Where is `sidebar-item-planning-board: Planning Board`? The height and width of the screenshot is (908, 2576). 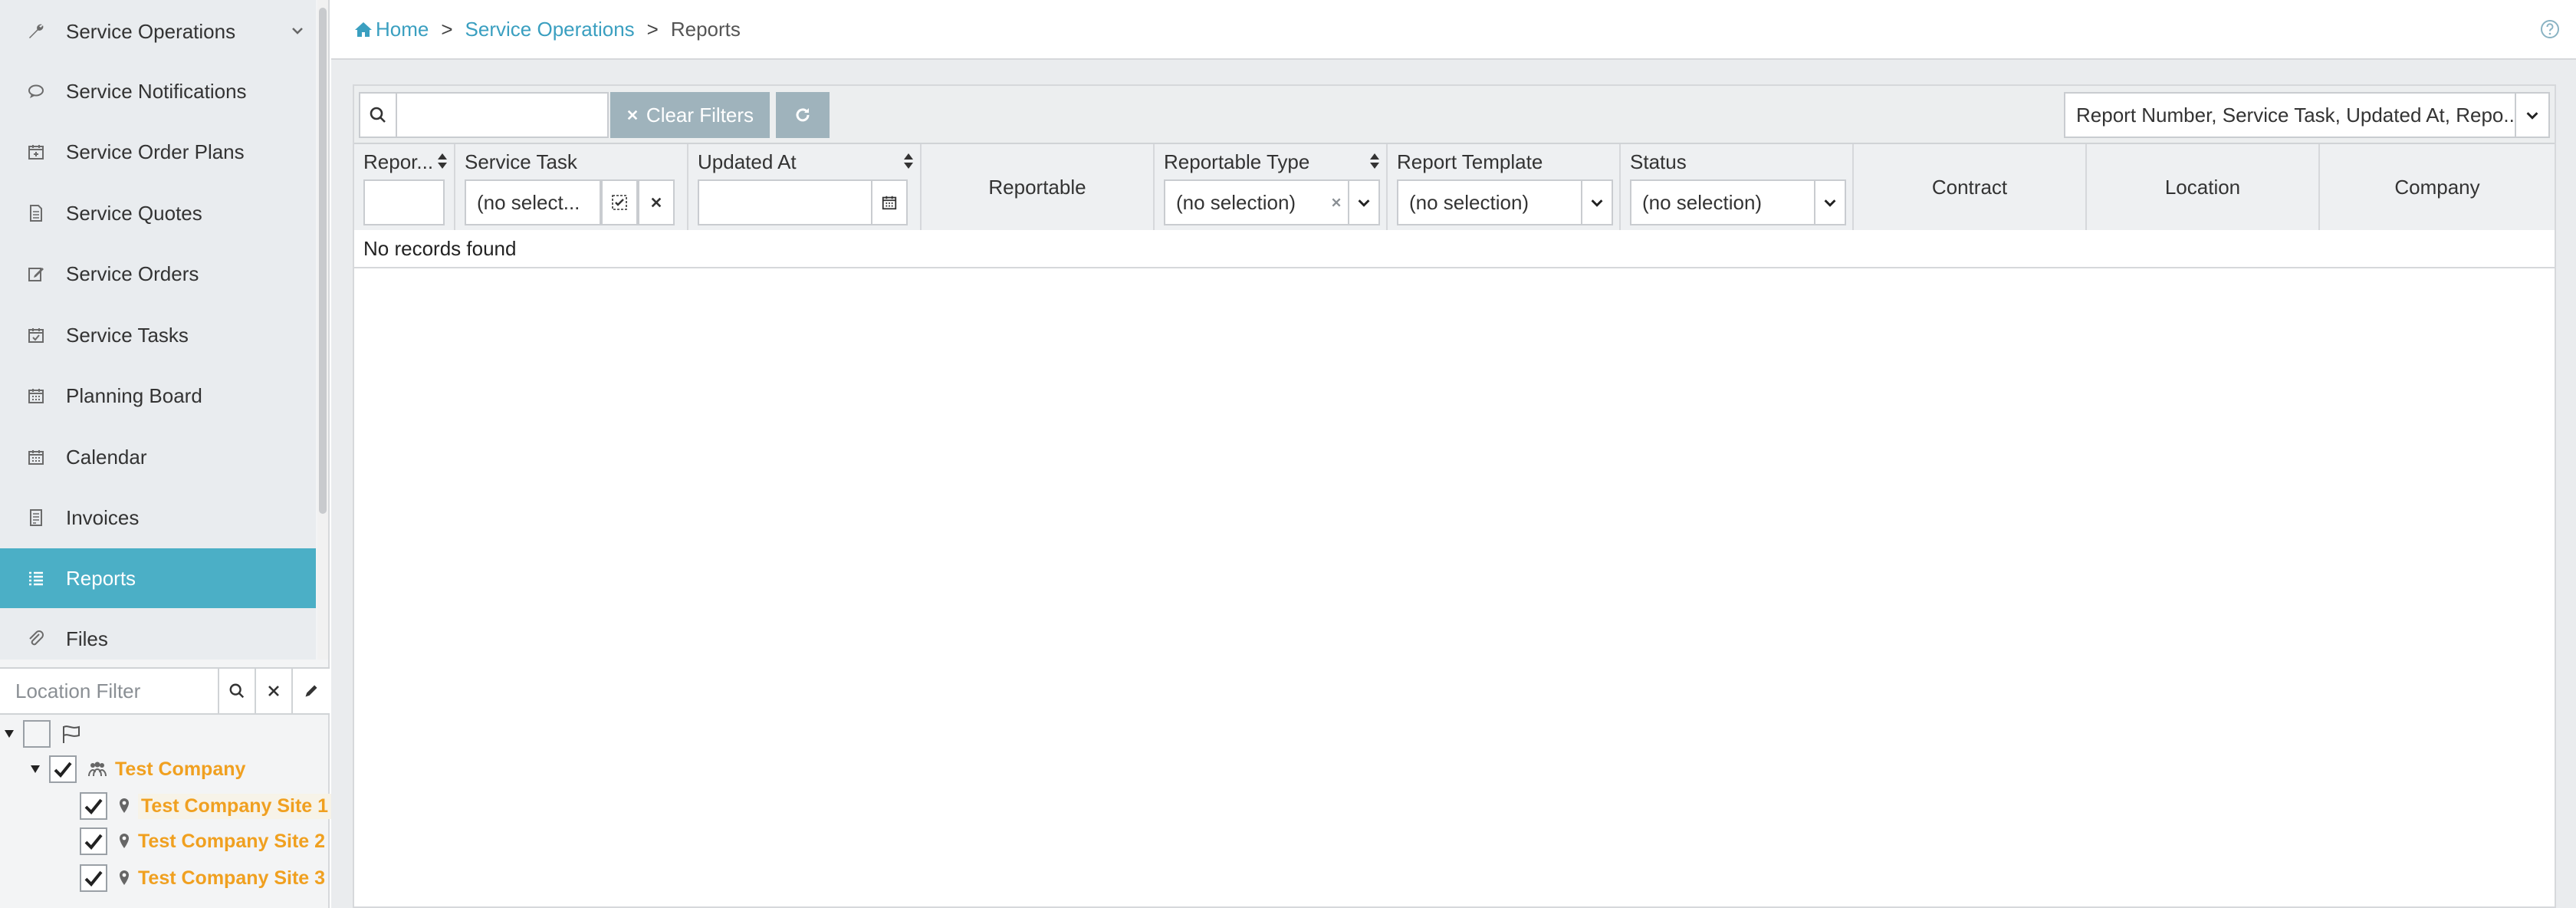 sidebar-item-planning-board: Planning Board is located at coordinates (158, 396).